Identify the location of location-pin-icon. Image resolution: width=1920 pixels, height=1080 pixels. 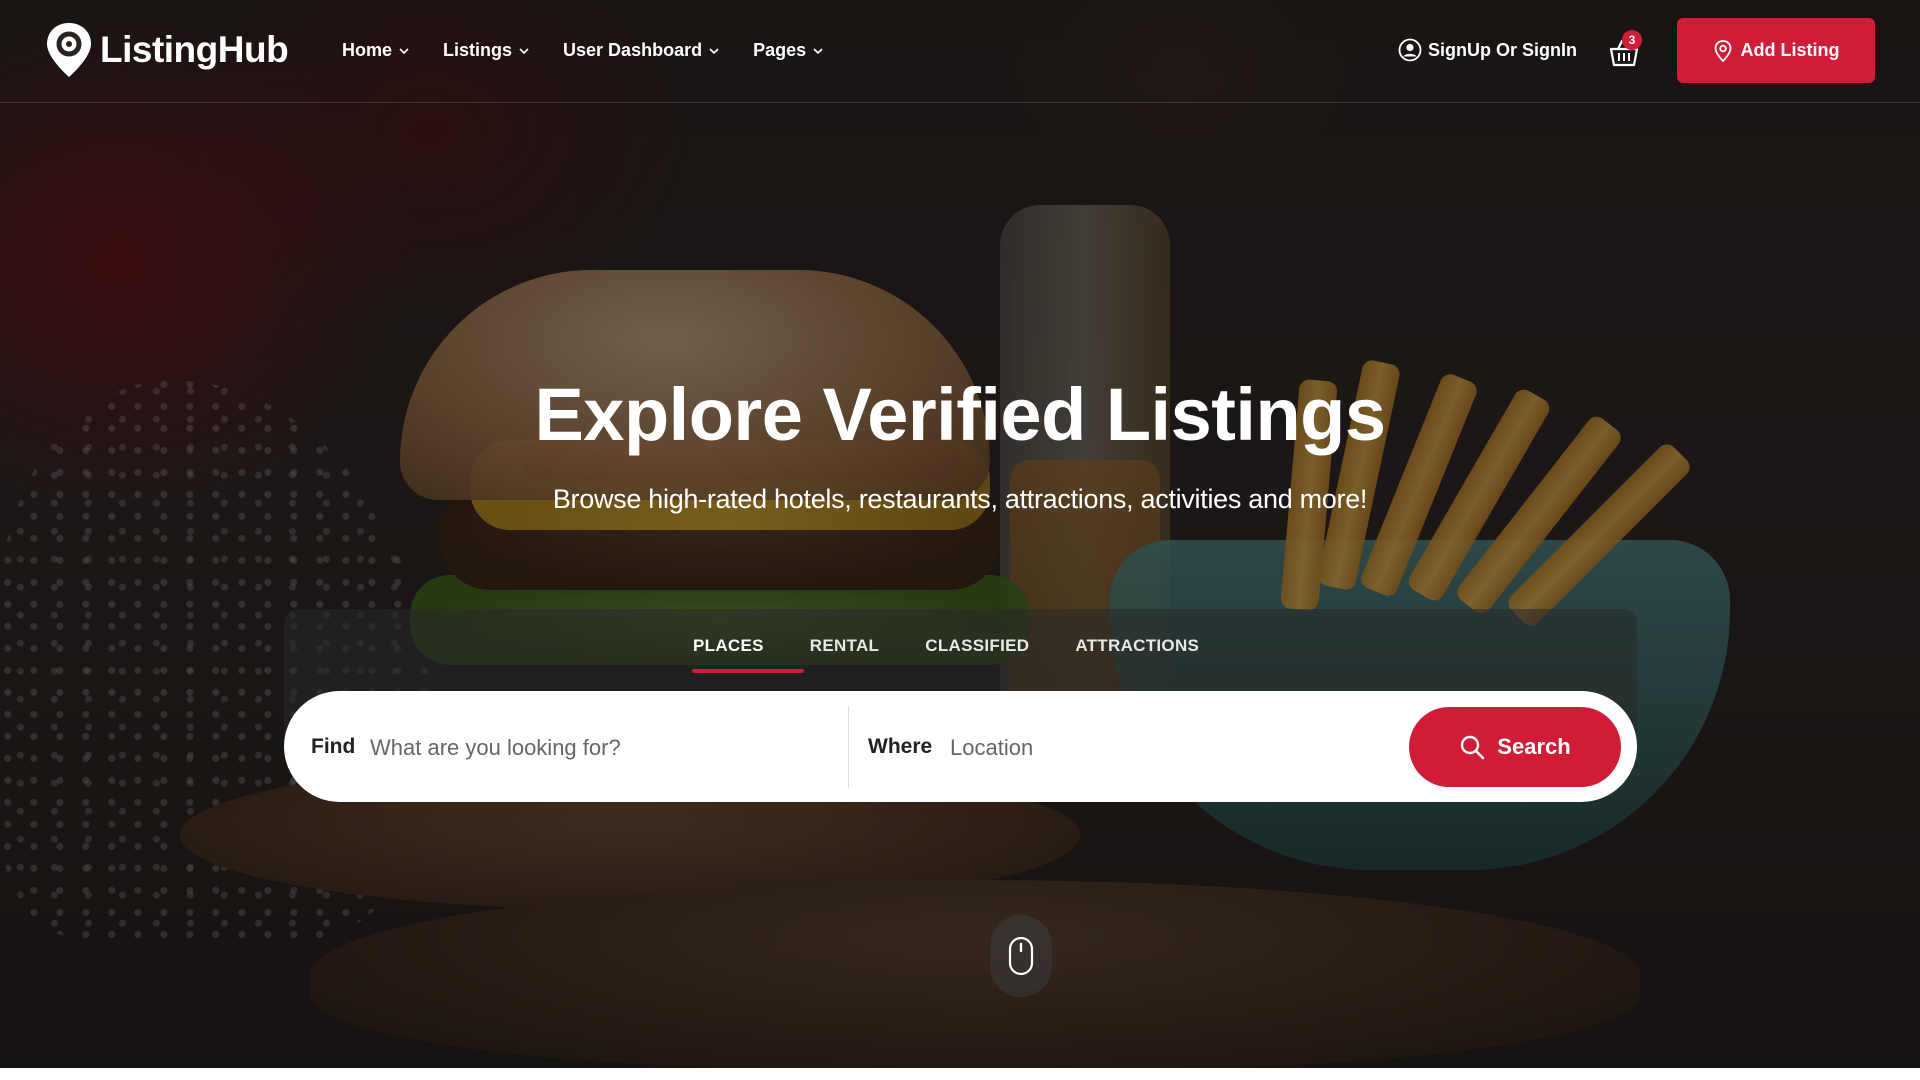
(1722, 50).